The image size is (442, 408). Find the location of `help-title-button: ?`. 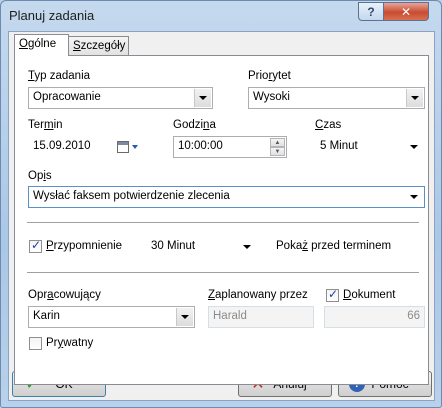

help-title-button: ? is located at coordinates (371, 11).